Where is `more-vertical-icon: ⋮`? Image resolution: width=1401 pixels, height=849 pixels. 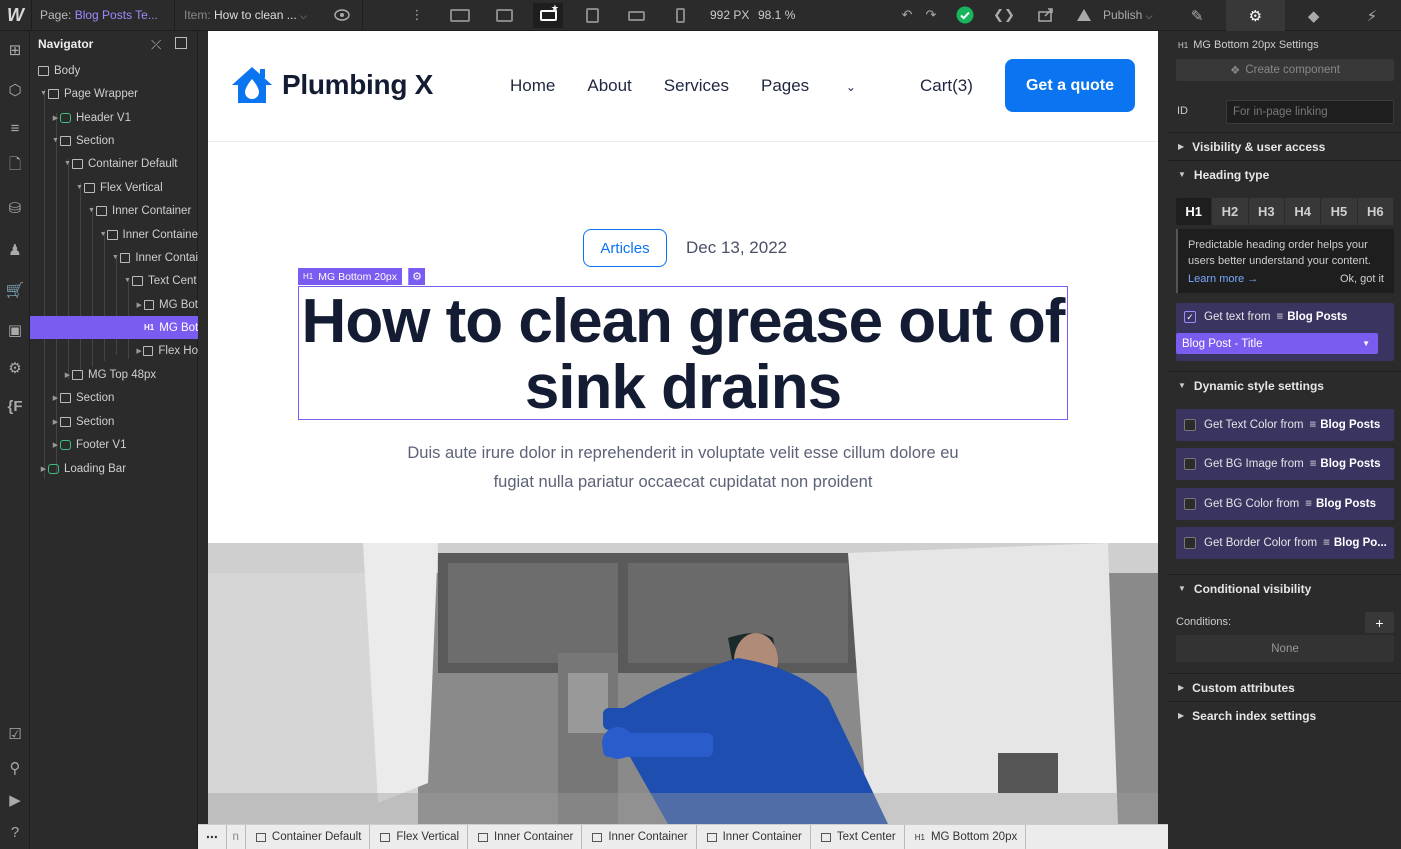
more-vertical-icon: ⋮ is located at coordinates (417, 15).